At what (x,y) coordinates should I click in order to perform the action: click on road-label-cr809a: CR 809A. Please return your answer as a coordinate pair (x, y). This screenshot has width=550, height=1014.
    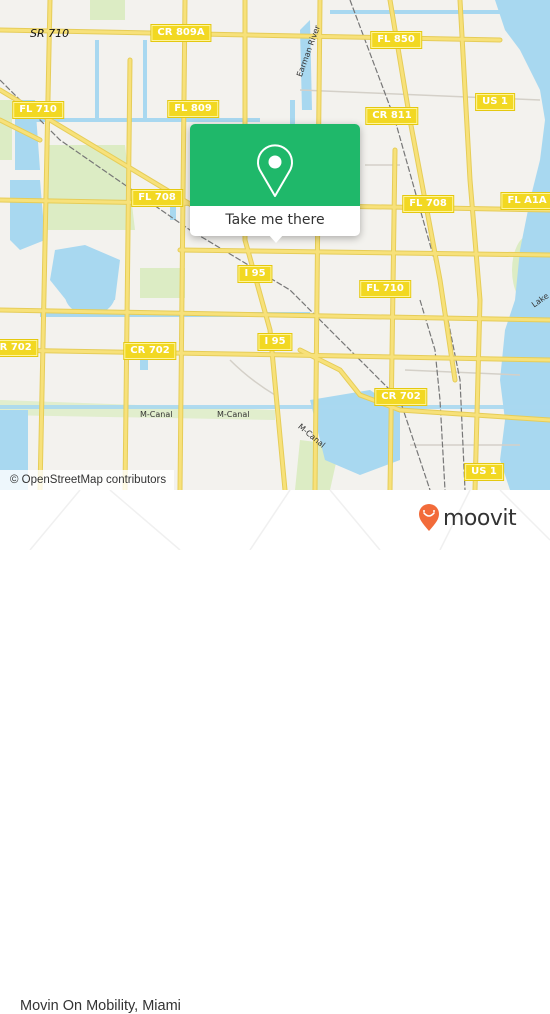
    Looking at the image, I should click on (181, 33).